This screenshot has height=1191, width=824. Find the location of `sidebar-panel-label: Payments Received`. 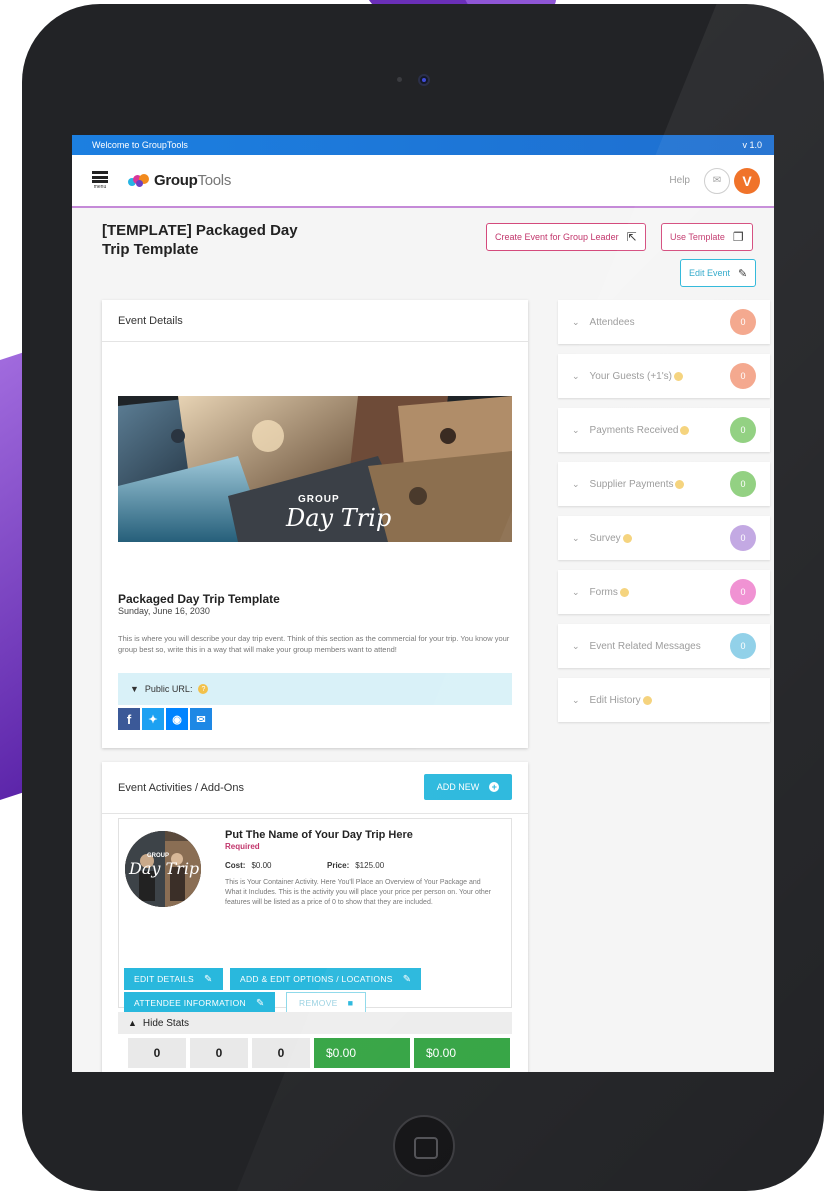

sidebar-panel-label: Payments Received is located at coordinates (634, 430).